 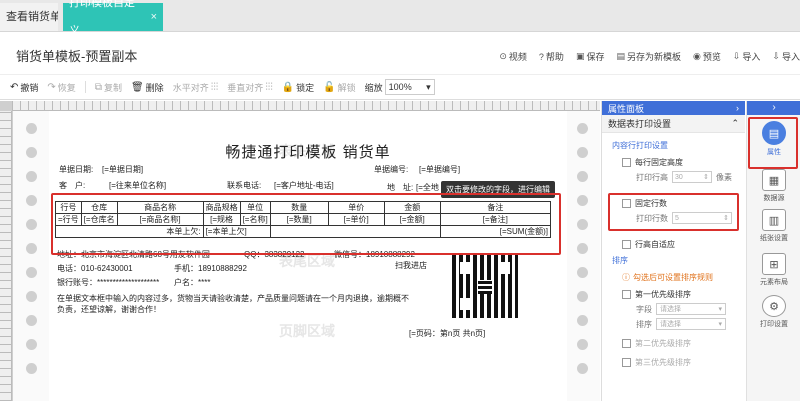 I want to click on delete-button: 🗑 删除, so click(x=147, y=87).